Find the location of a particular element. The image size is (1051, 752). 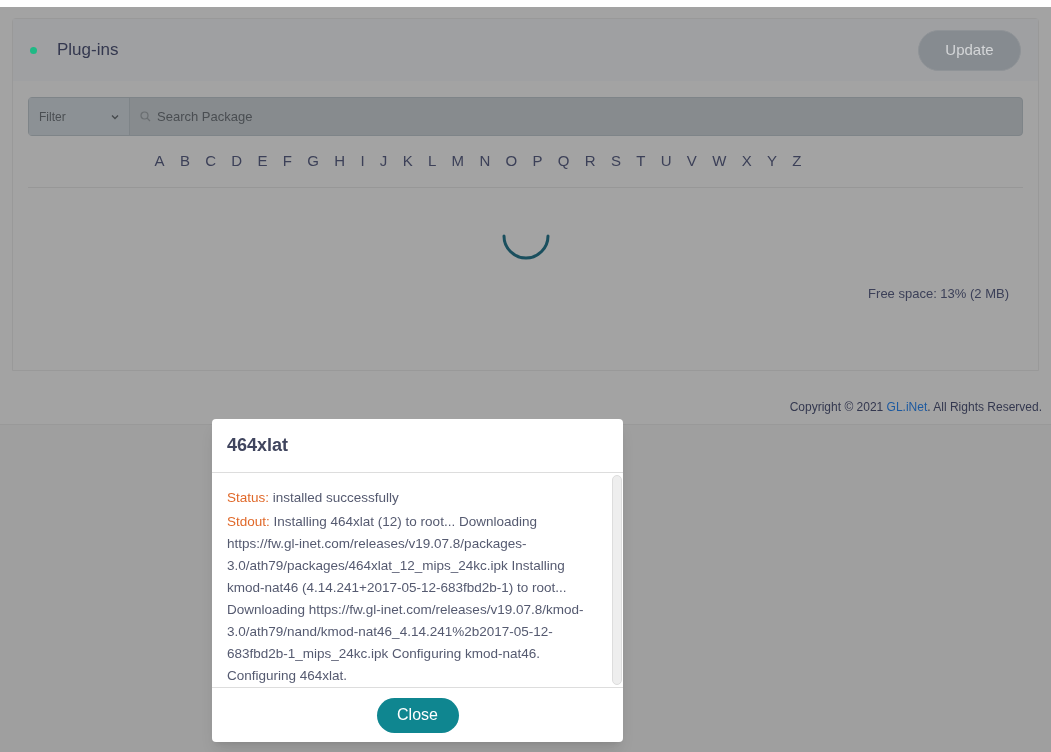

letter-link: A is located at coordinates (159, 161).